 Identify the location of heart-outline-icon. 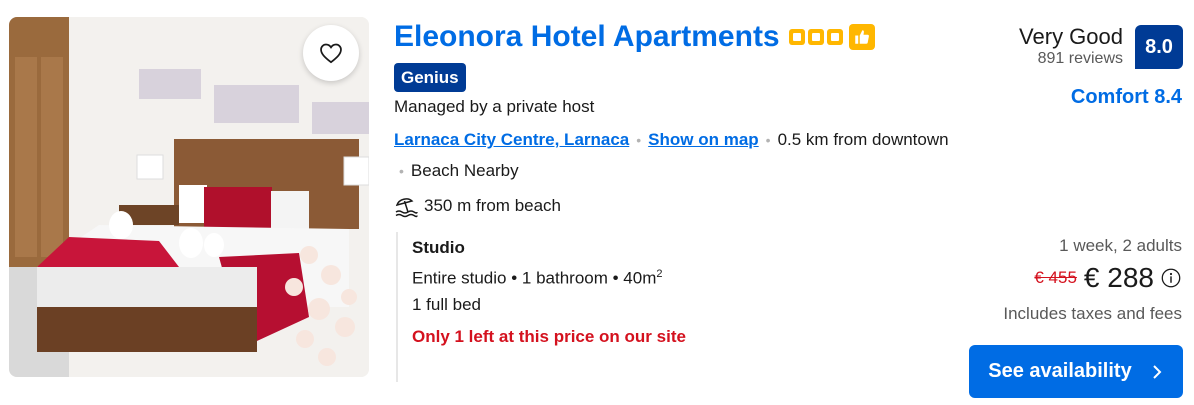
(331, 53).